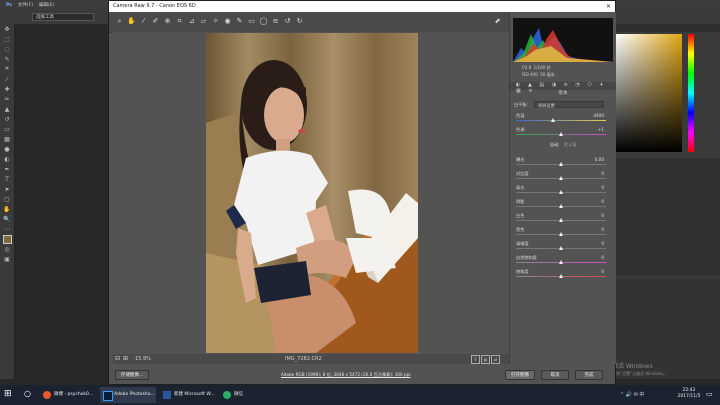 This screenshot has width=720, height=405. Describe the element at coordinates (7, 149) in the screenshot. I see `blur-tool-icon: ●` at that location.